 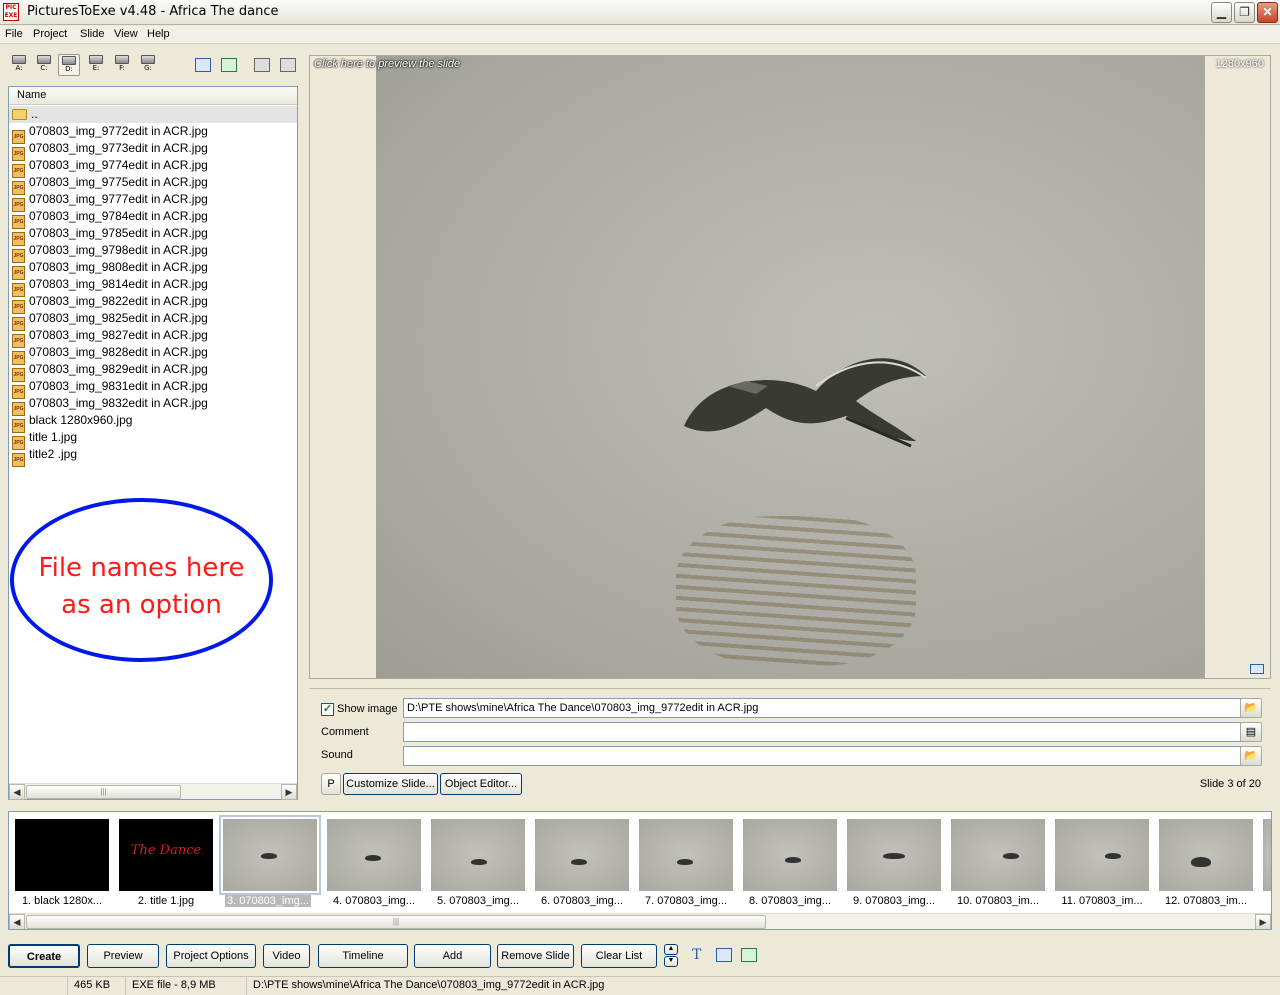 What do you see at coordinates (153, 167) in the screenshot?
I see `file-item: JPG 070803_img_9774edit in ACR.jpg` at bounding box center [153, 167].